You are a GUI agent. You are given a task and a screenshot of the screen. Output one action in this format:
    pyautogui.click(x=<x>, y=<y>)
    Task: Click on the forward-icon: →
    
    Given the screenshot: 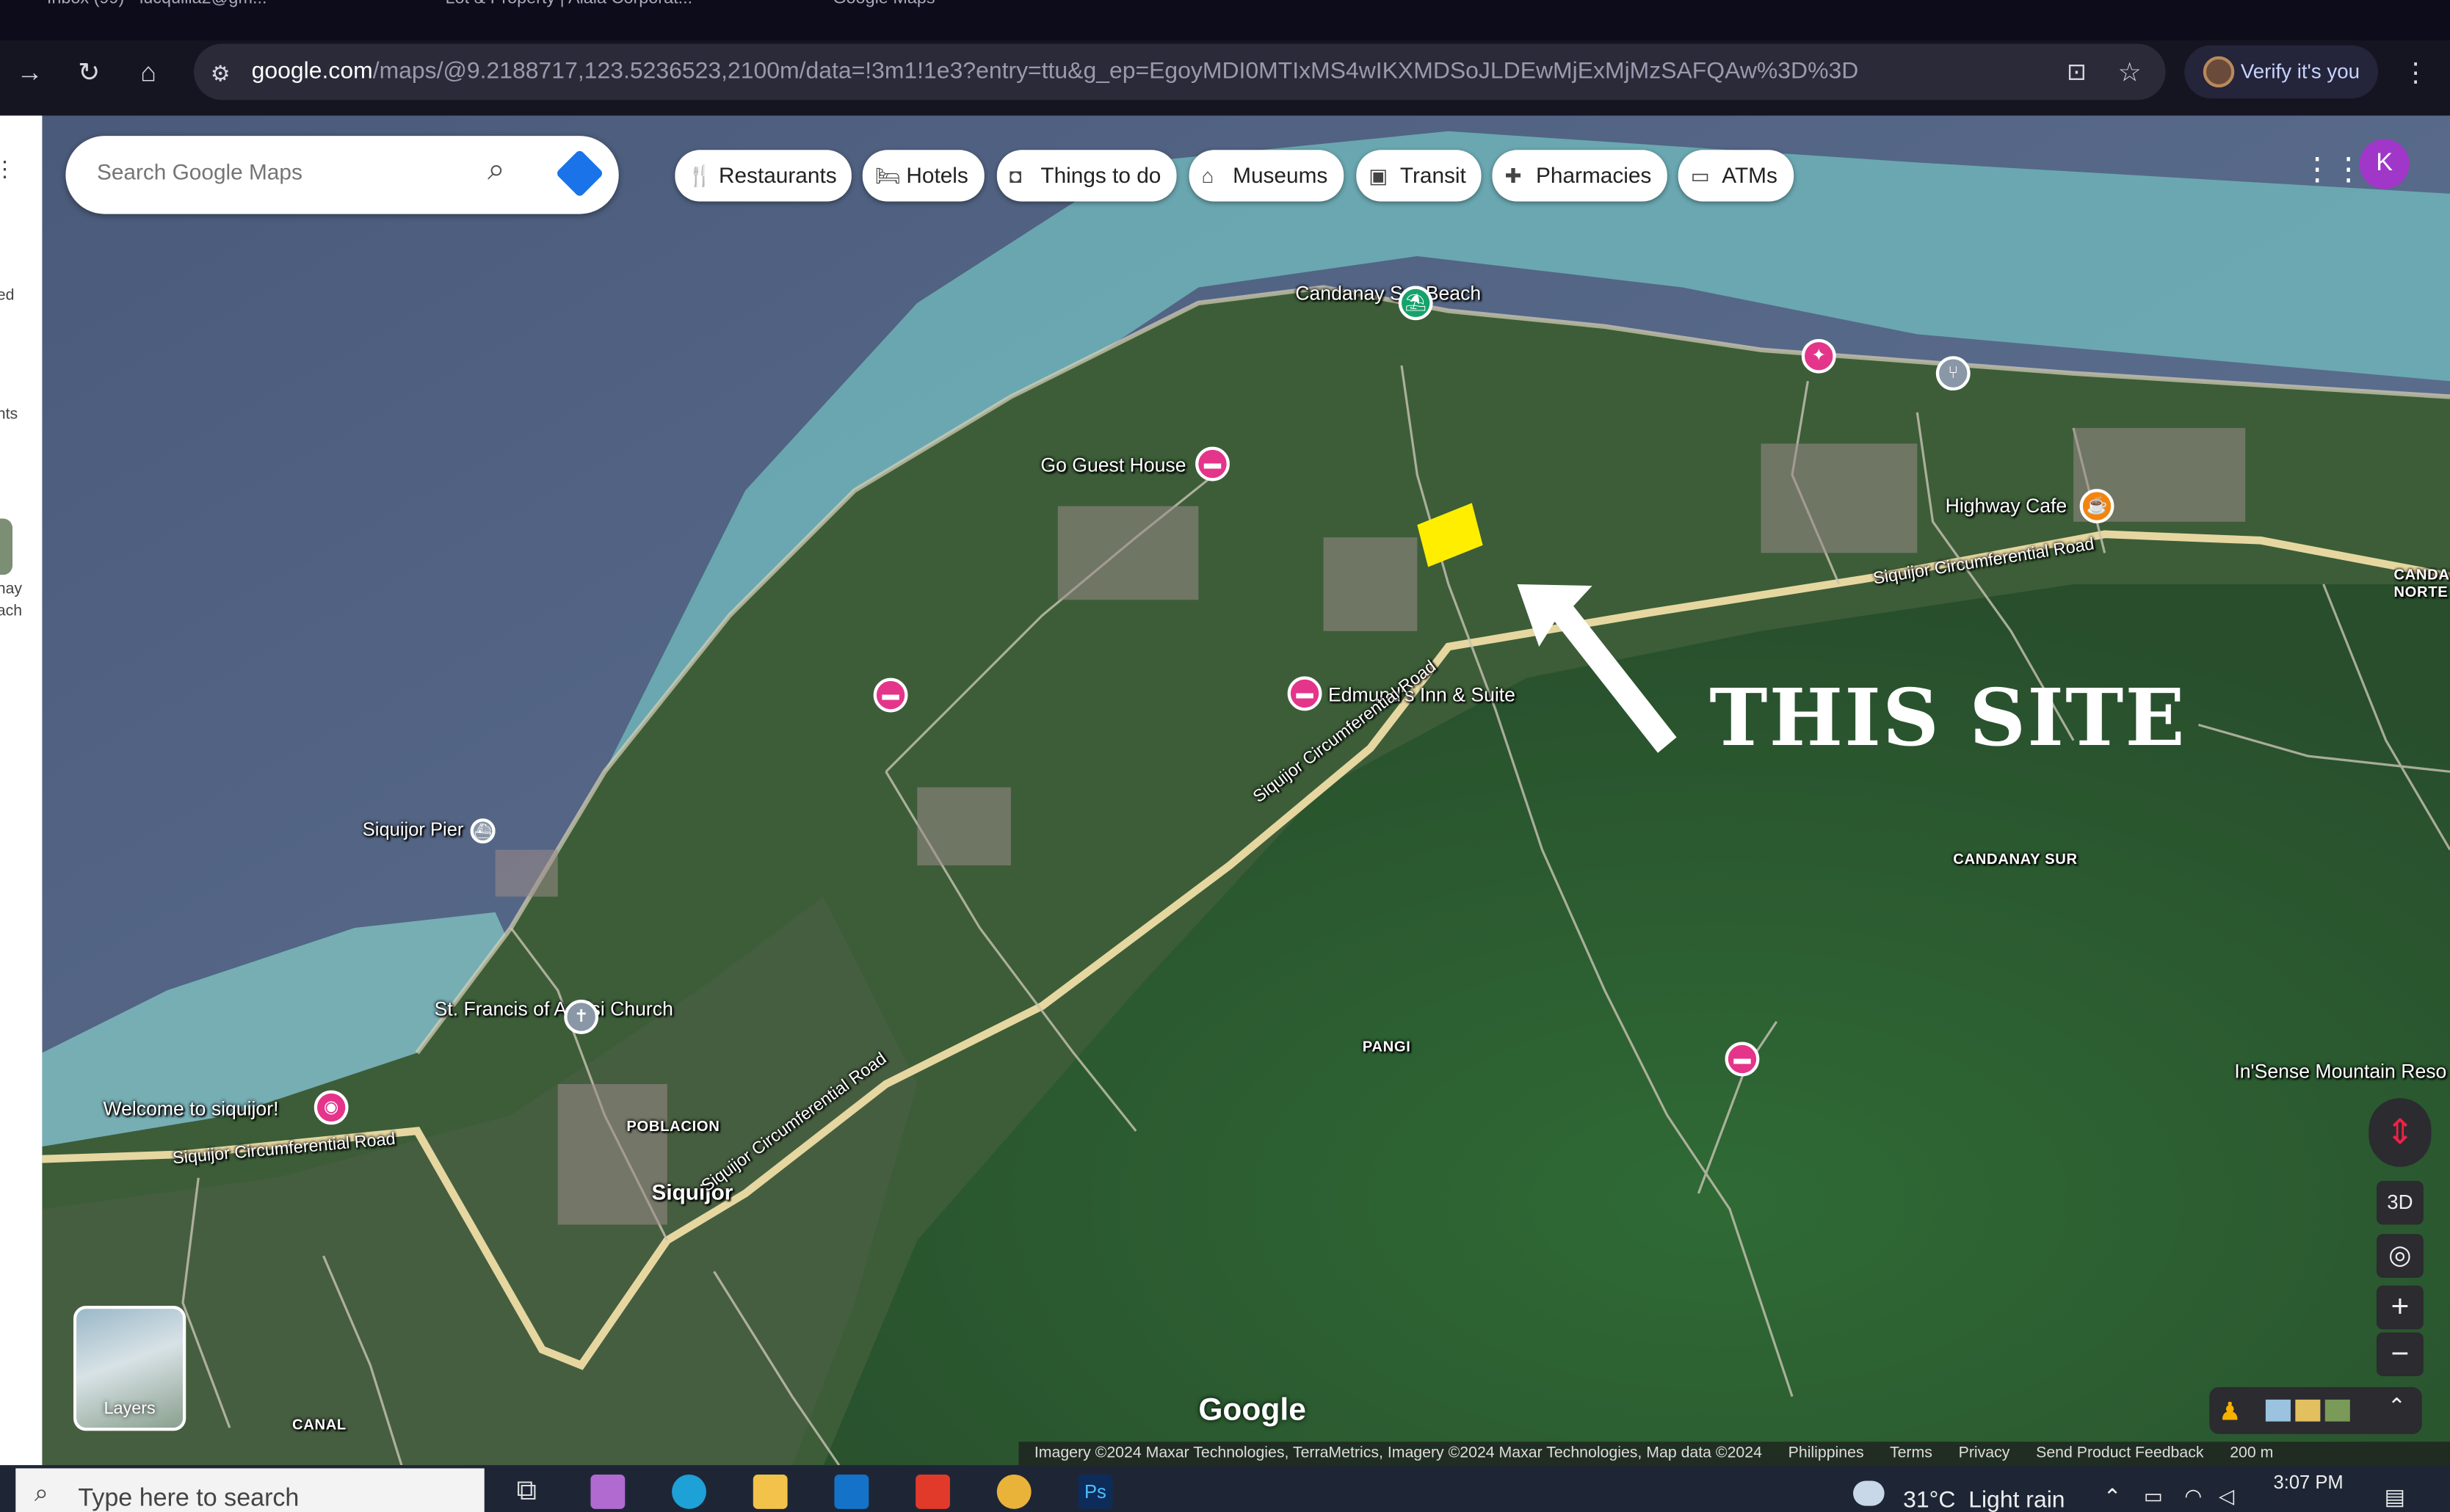 What is the action you would take?
    pyautogui.click(x=30, y=74)
    